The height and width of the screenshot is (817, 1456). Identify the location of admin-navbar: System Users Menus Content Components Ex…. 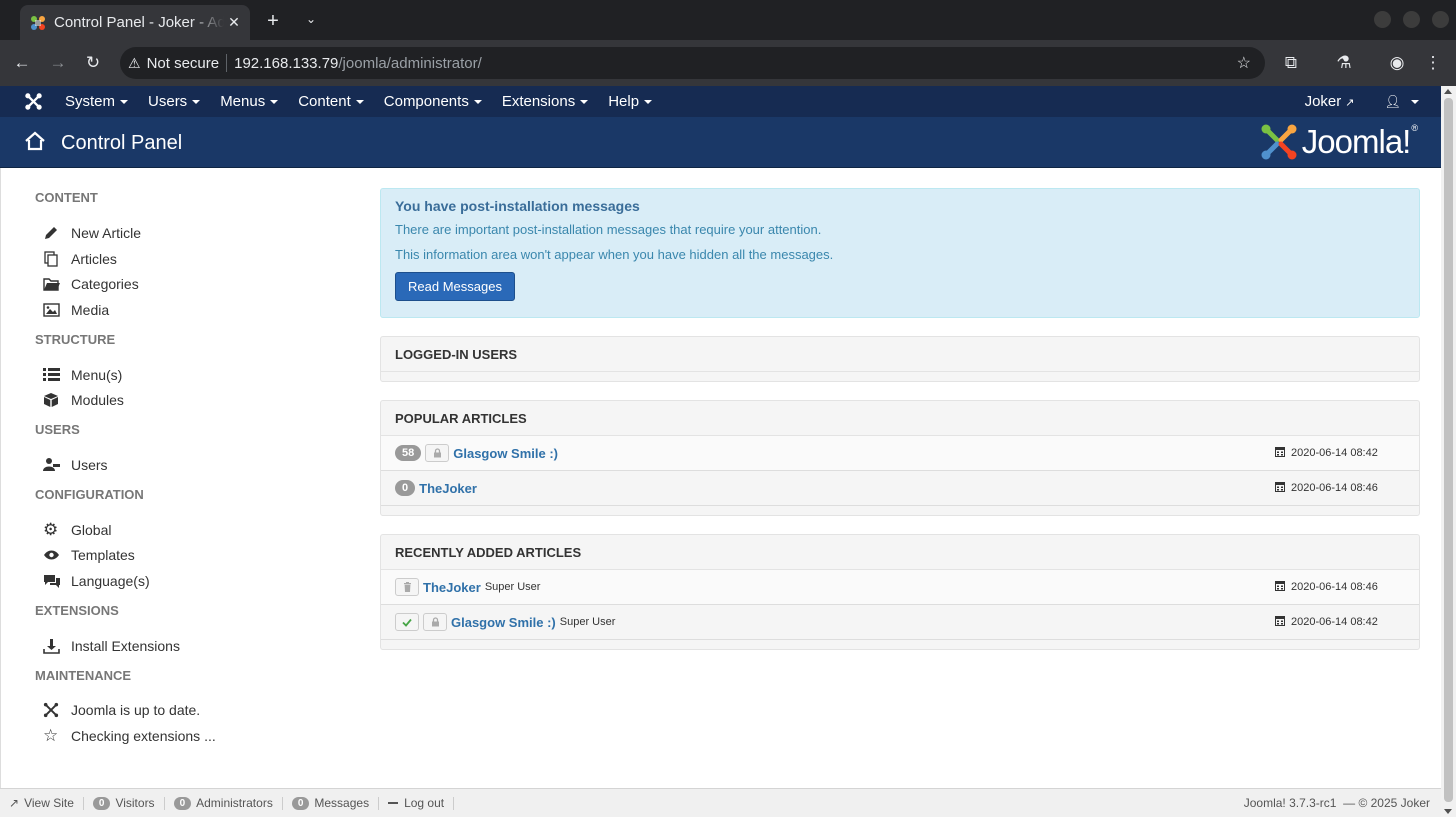
(720, 101).